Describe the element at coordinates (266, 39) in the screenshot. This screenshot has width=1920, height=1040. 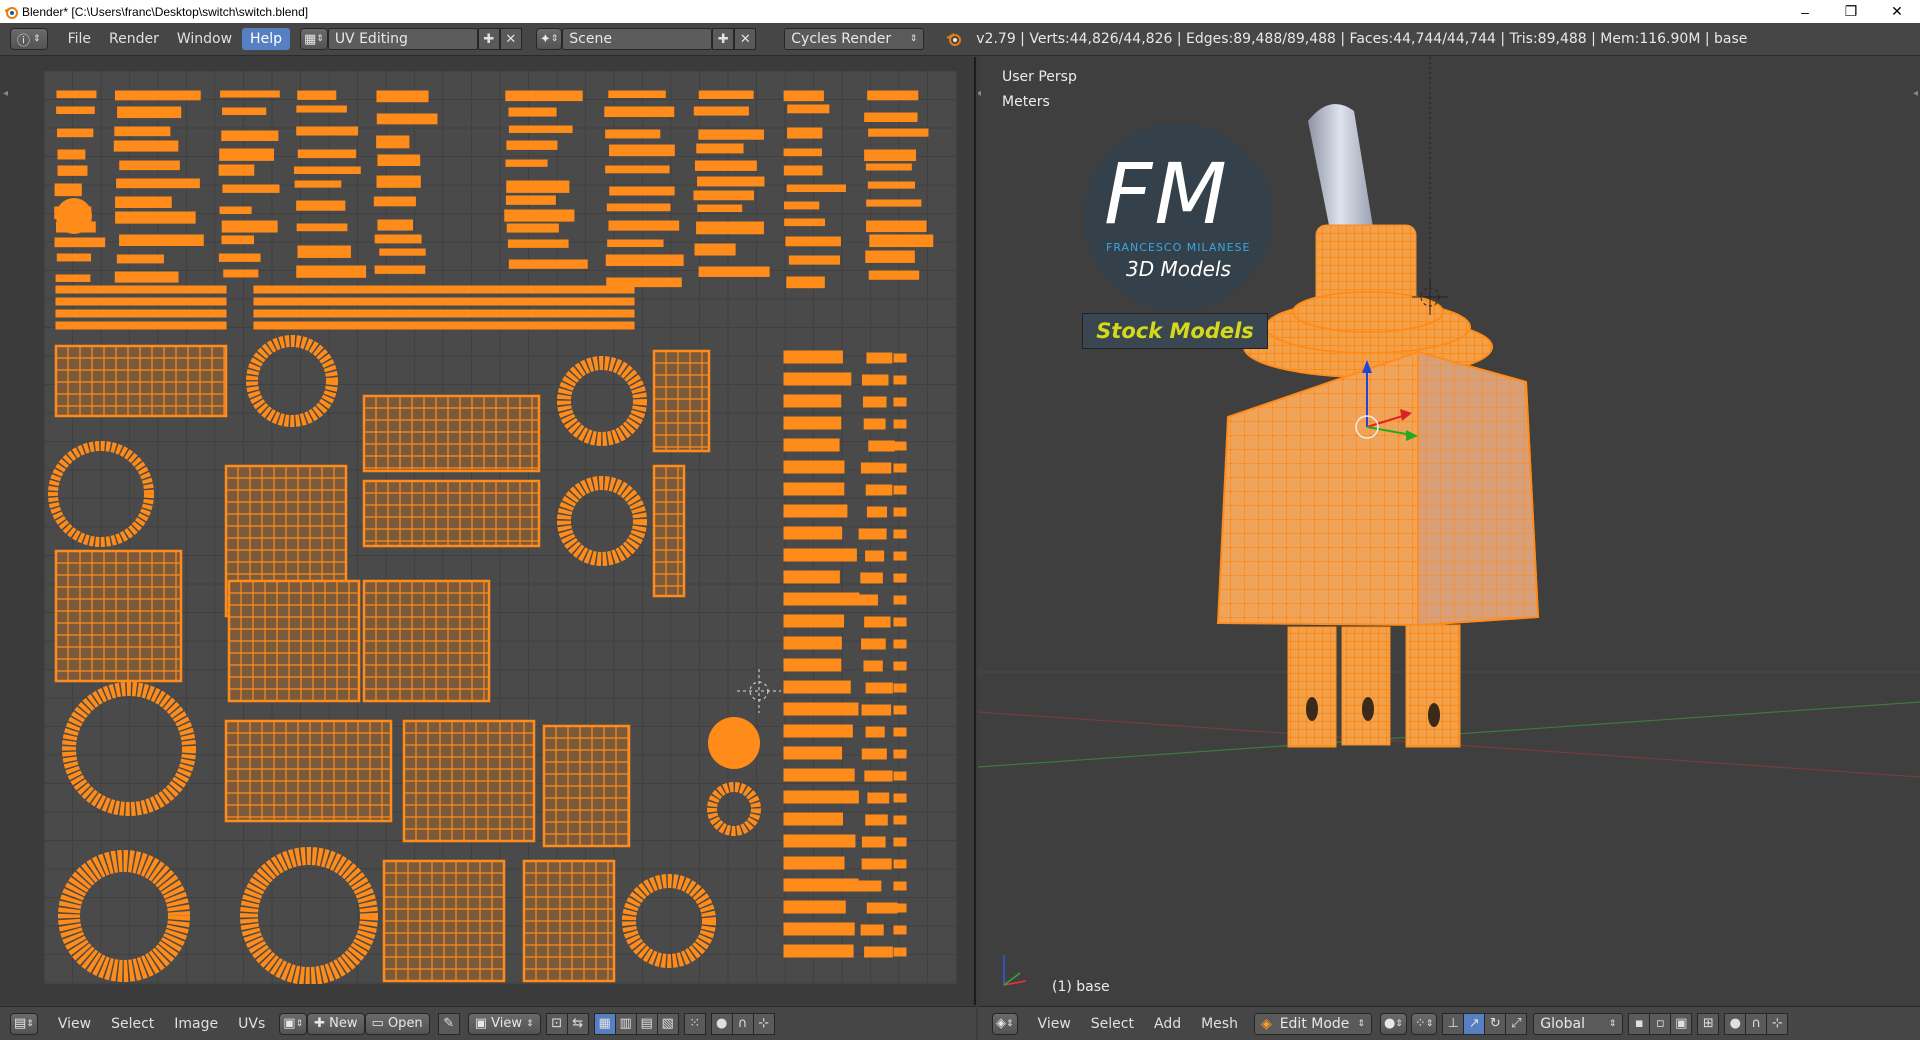
I see `menu-help: Help` at that location.